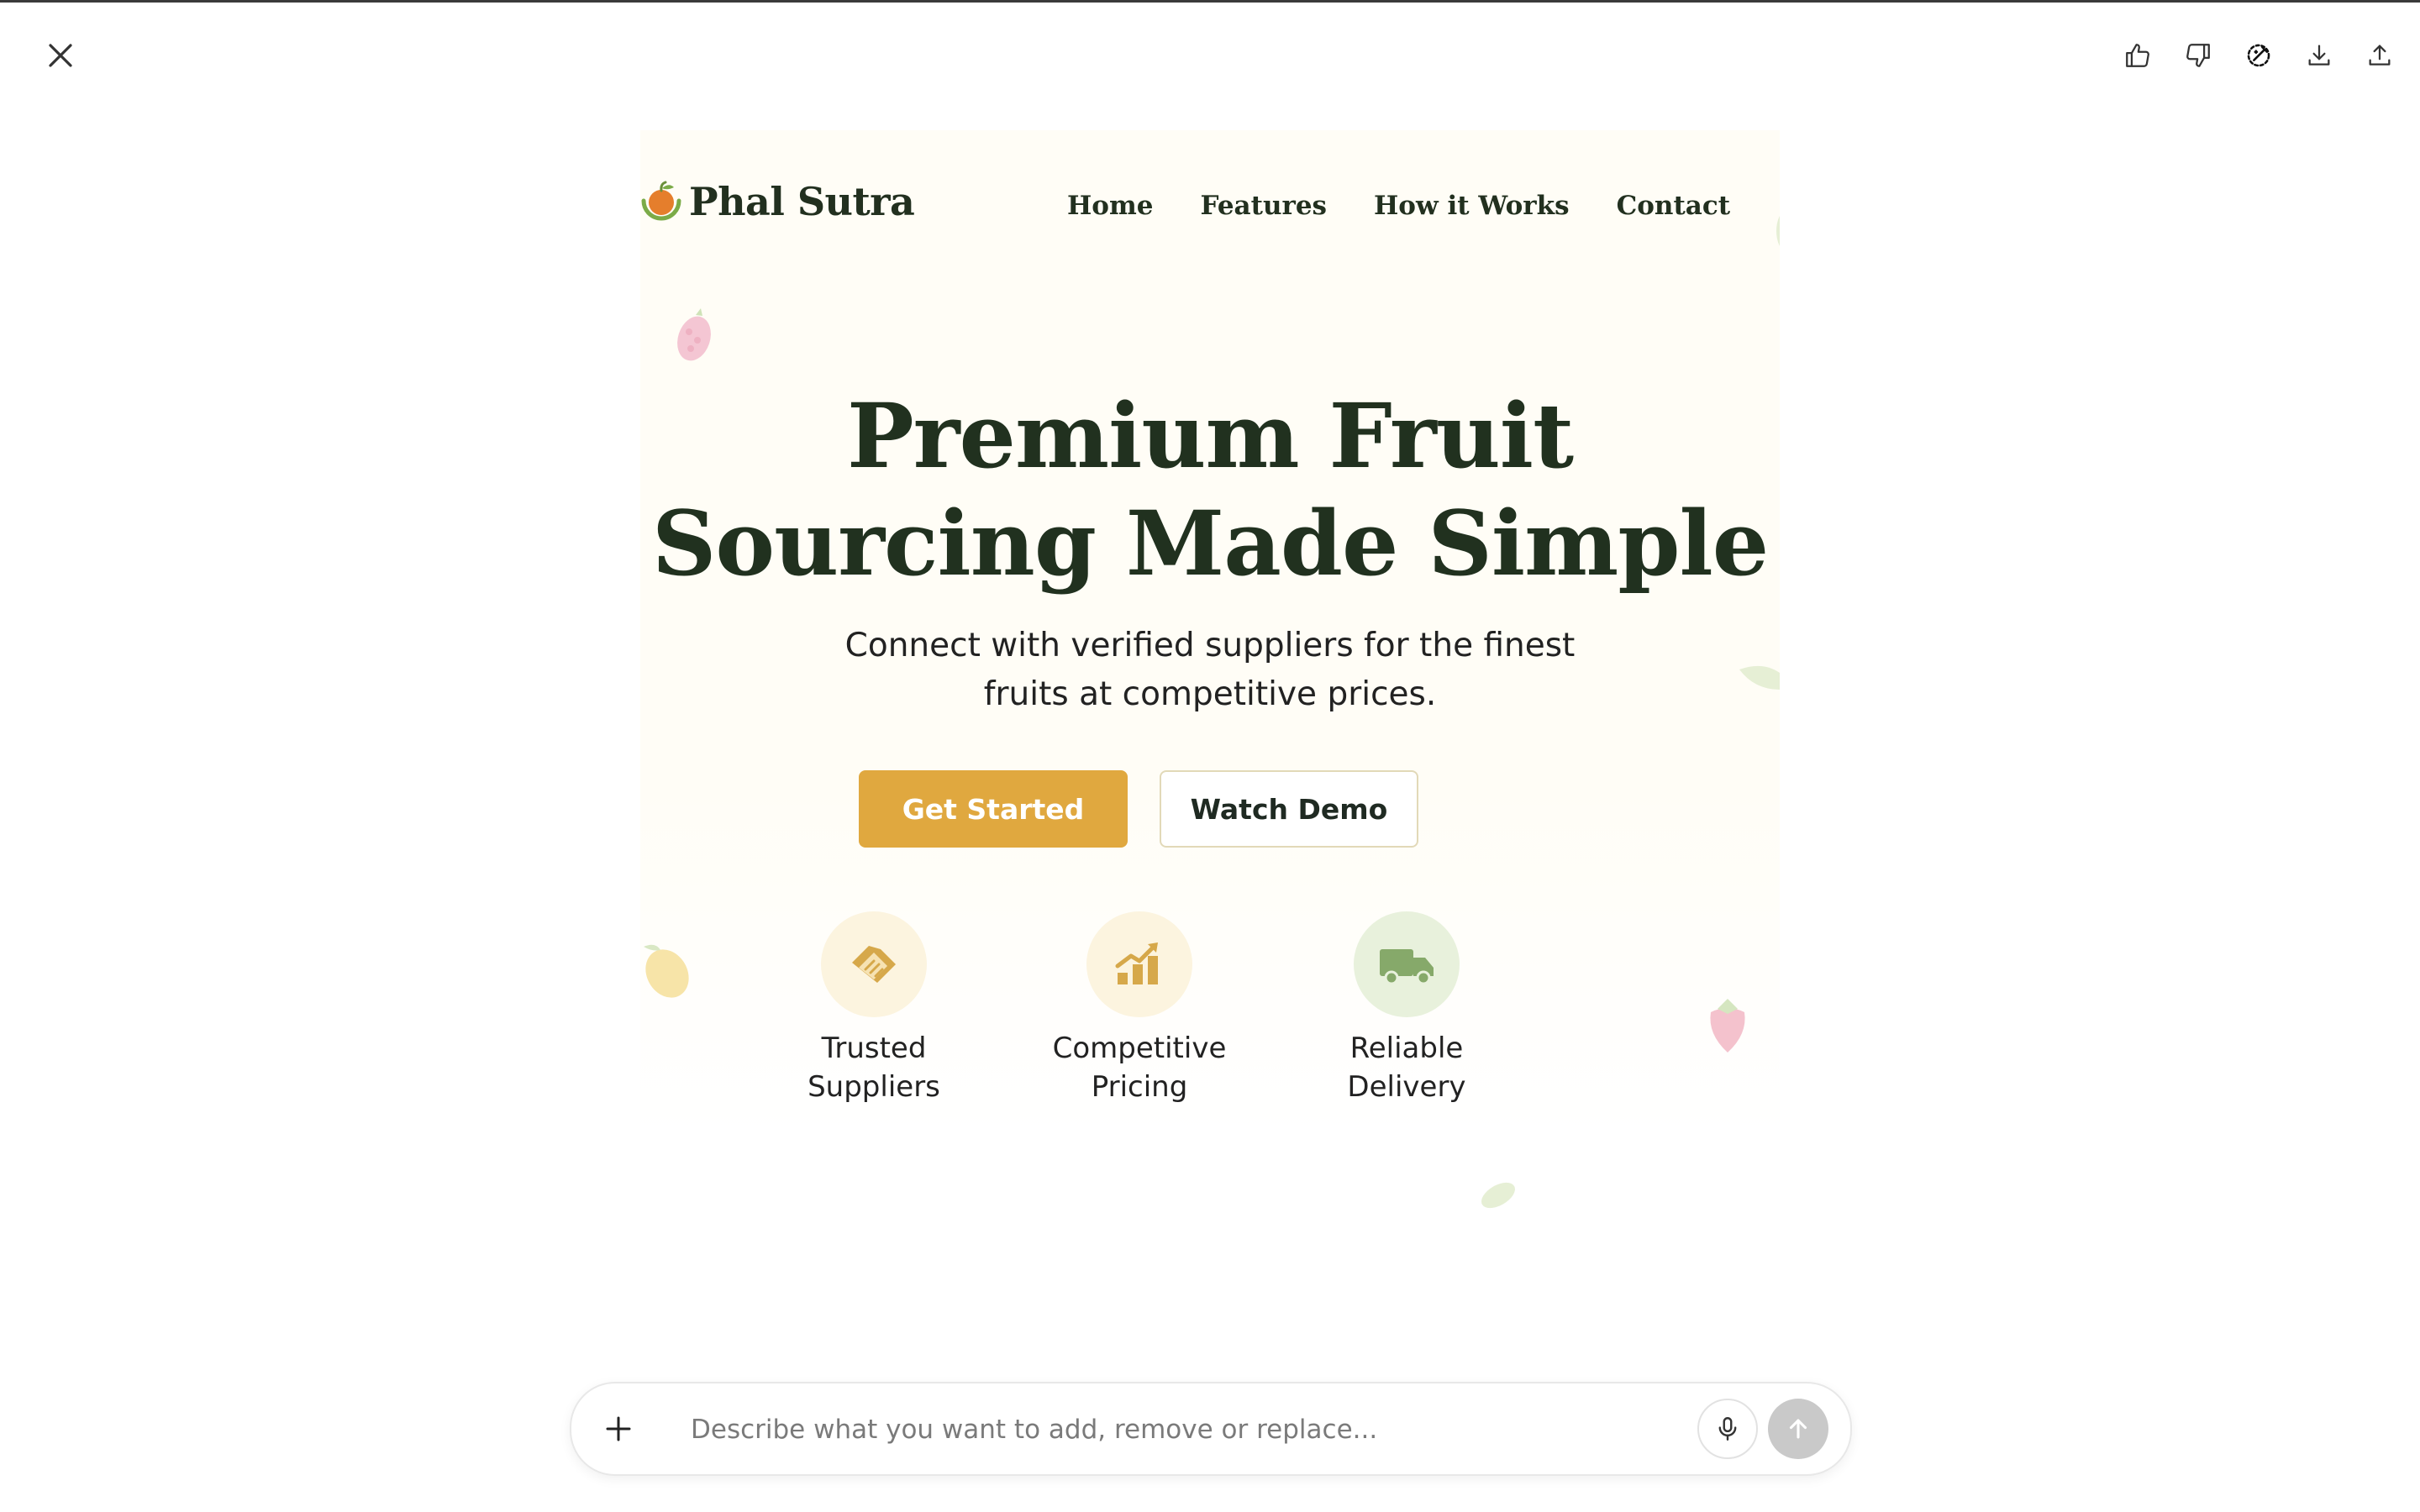 The height and width of the screenshot is (1512, 2420). I want to click on nav-link-how-it-works: How it Works, so click(1472, 206).